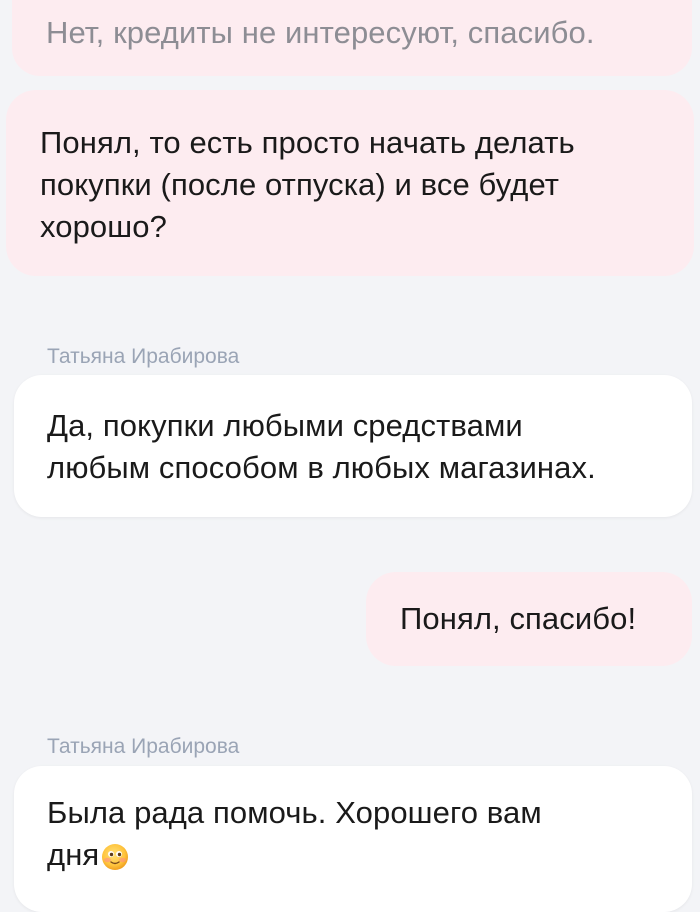 The image size is (700, 912). I want to click on message-text: Была рада помочь. Хорошего вам, so click(294, 812).